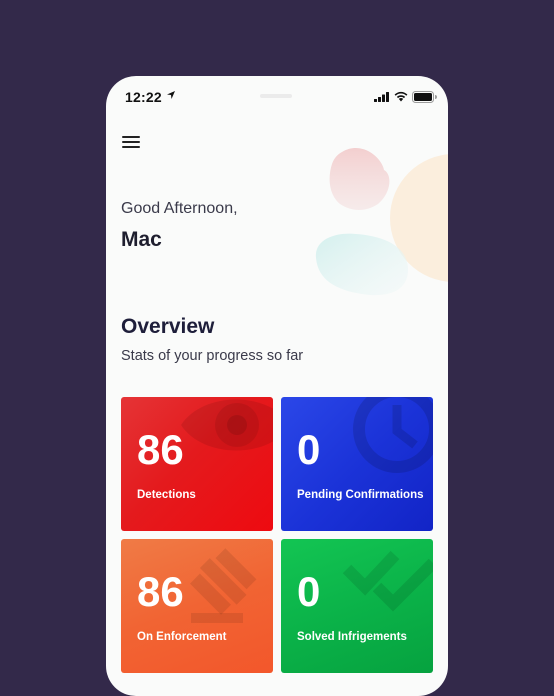 The image size is (554, 696). What do you see at coordinates (132, 142) in the screenshot?
I see `hamburger-menu-icon` at bounding box center [132, 142].